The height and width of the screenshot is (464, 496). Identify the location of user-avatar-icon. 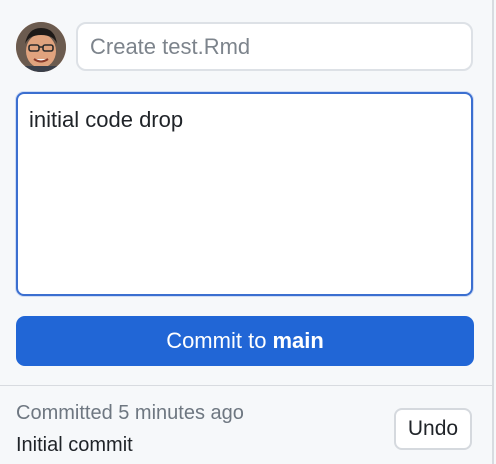
(41, 47).